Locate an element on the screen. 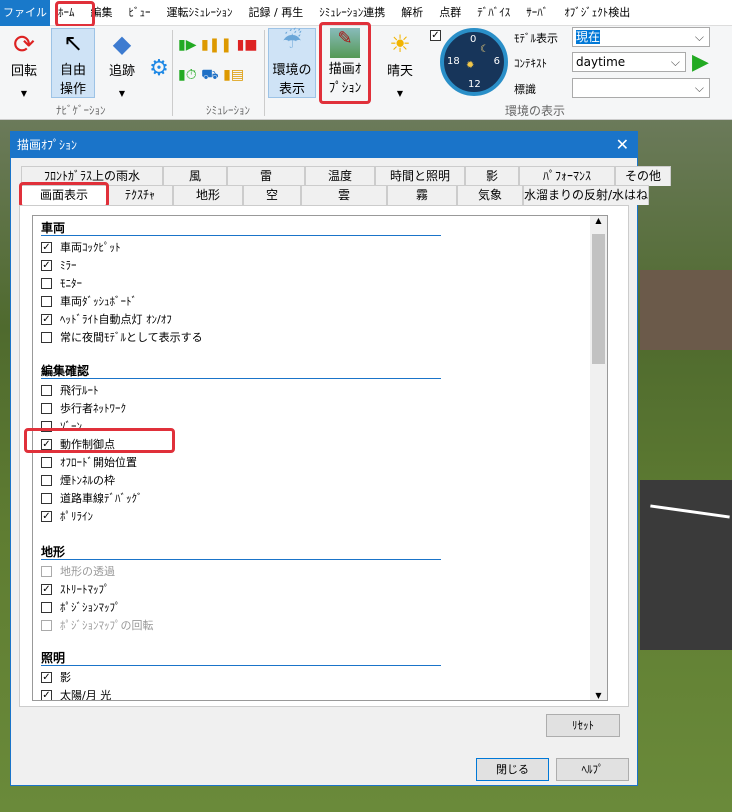 The image size is (732, 812). option-label: ﾓﾆﾀｰ is located at coordinates (71, 283).